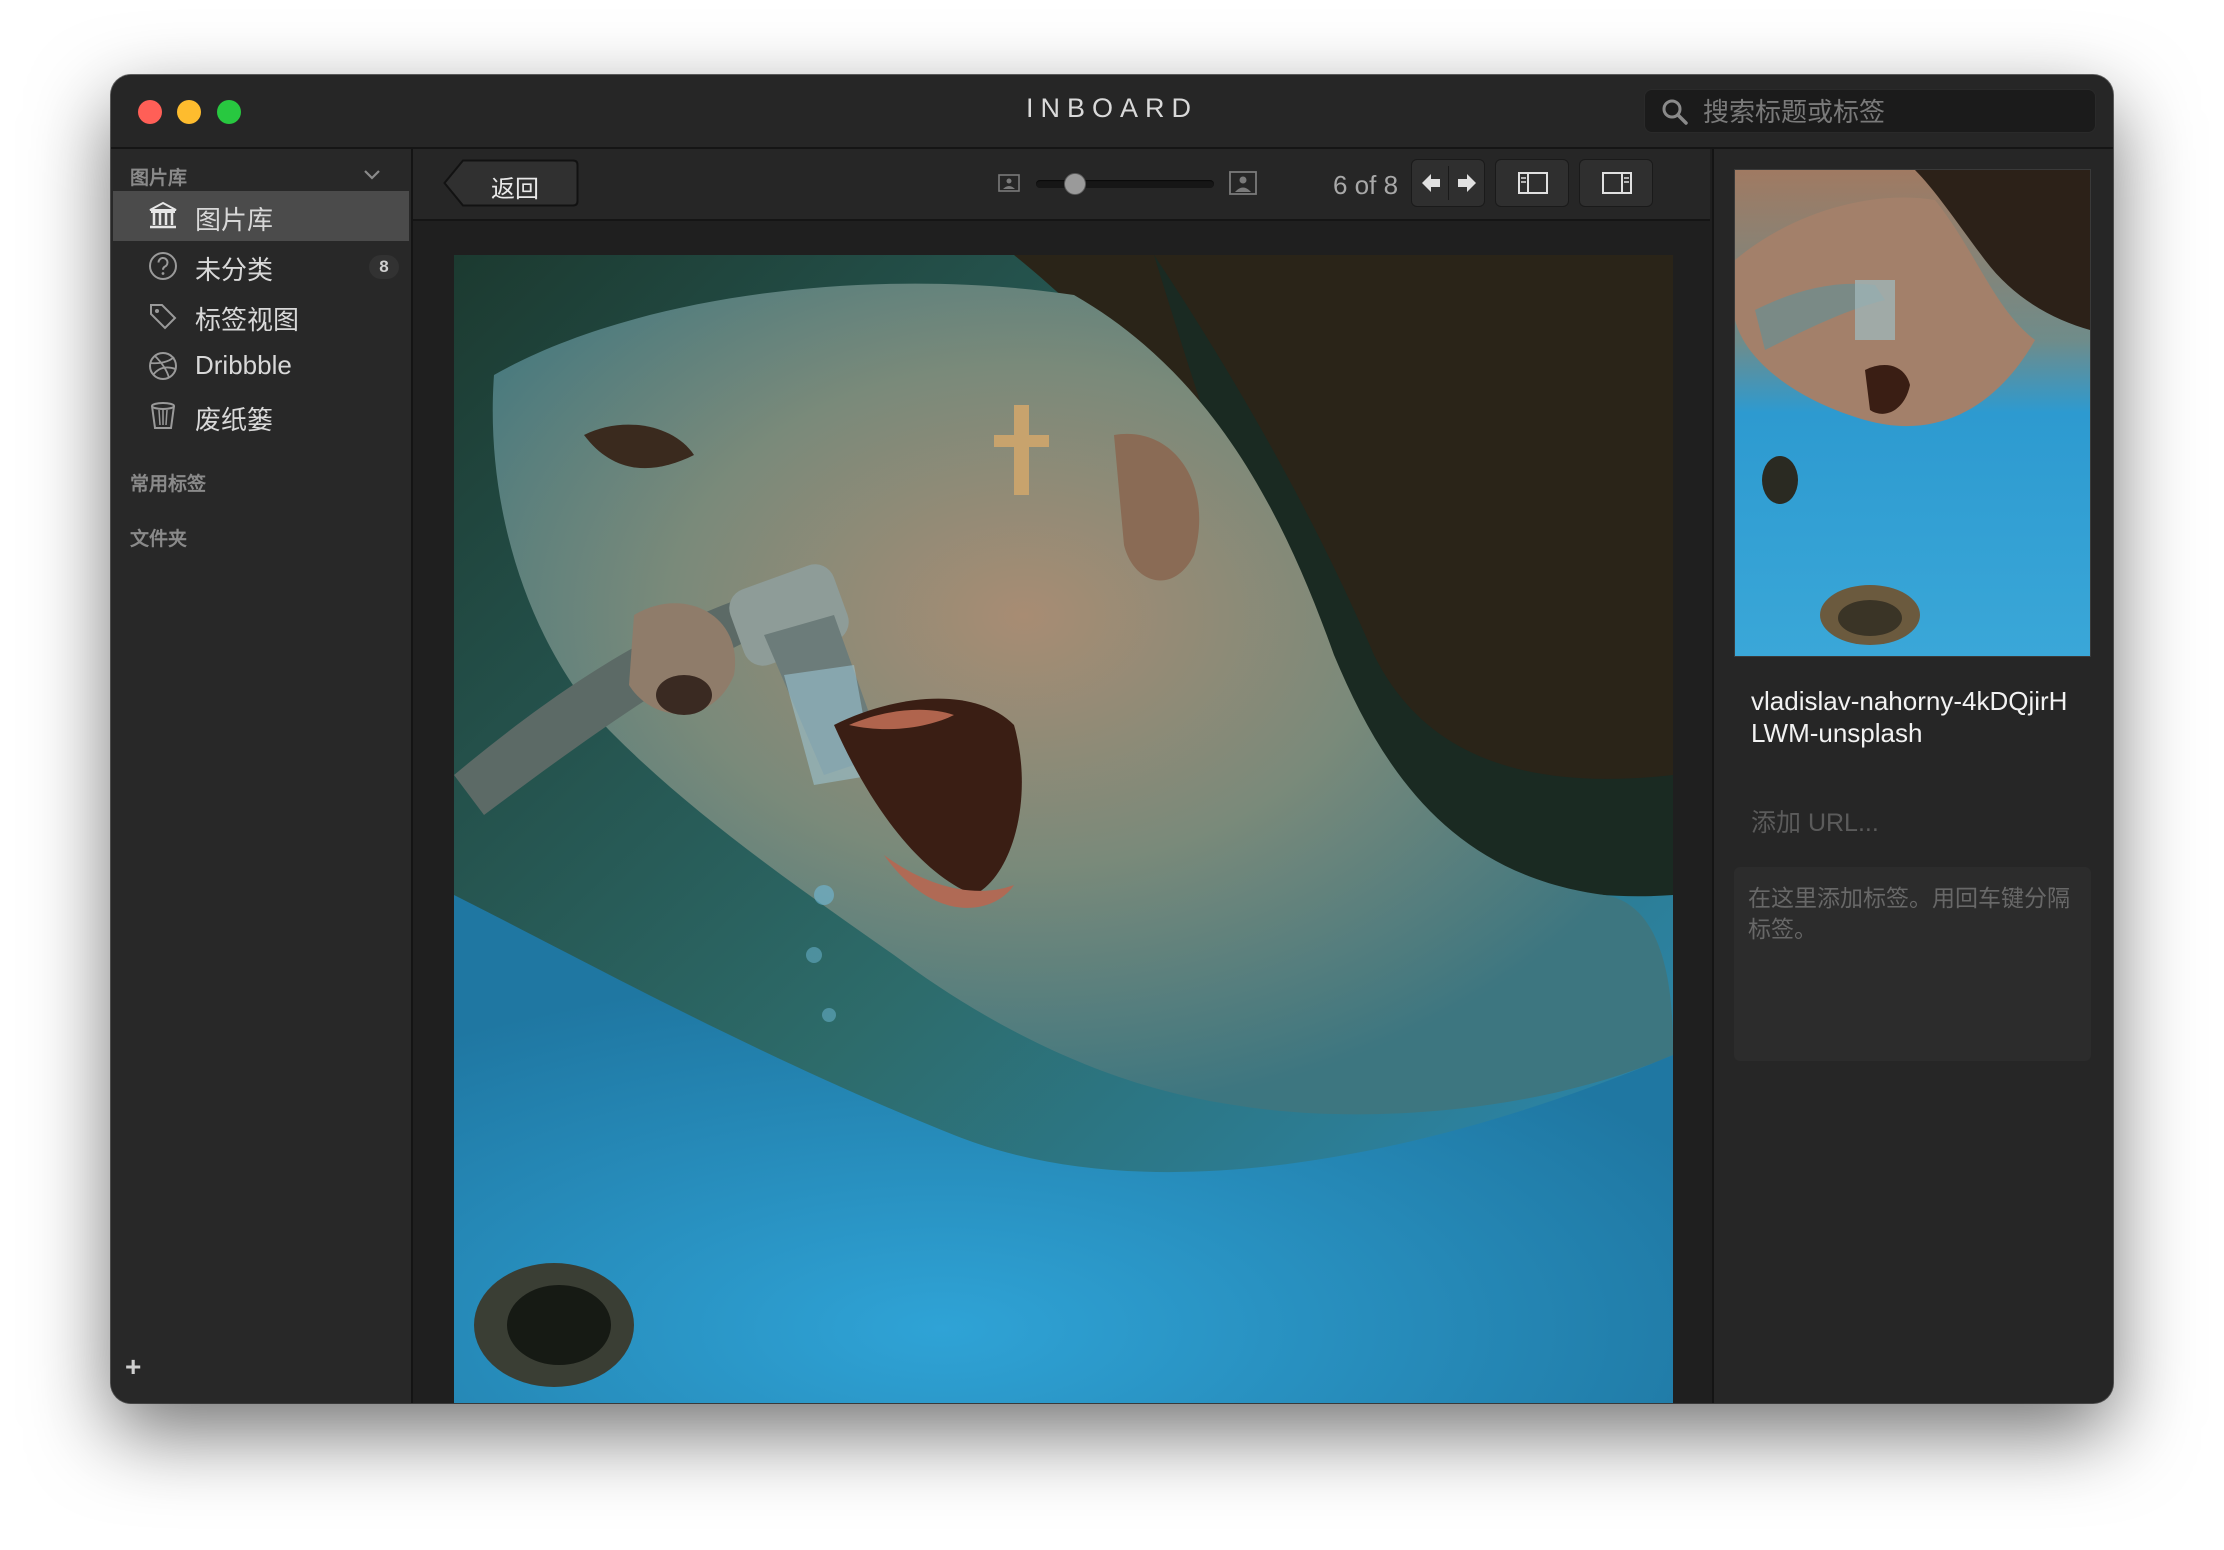 The image size is (2224, 1550). I want to click on toggle-sidebar-button, so click(1532, 183).